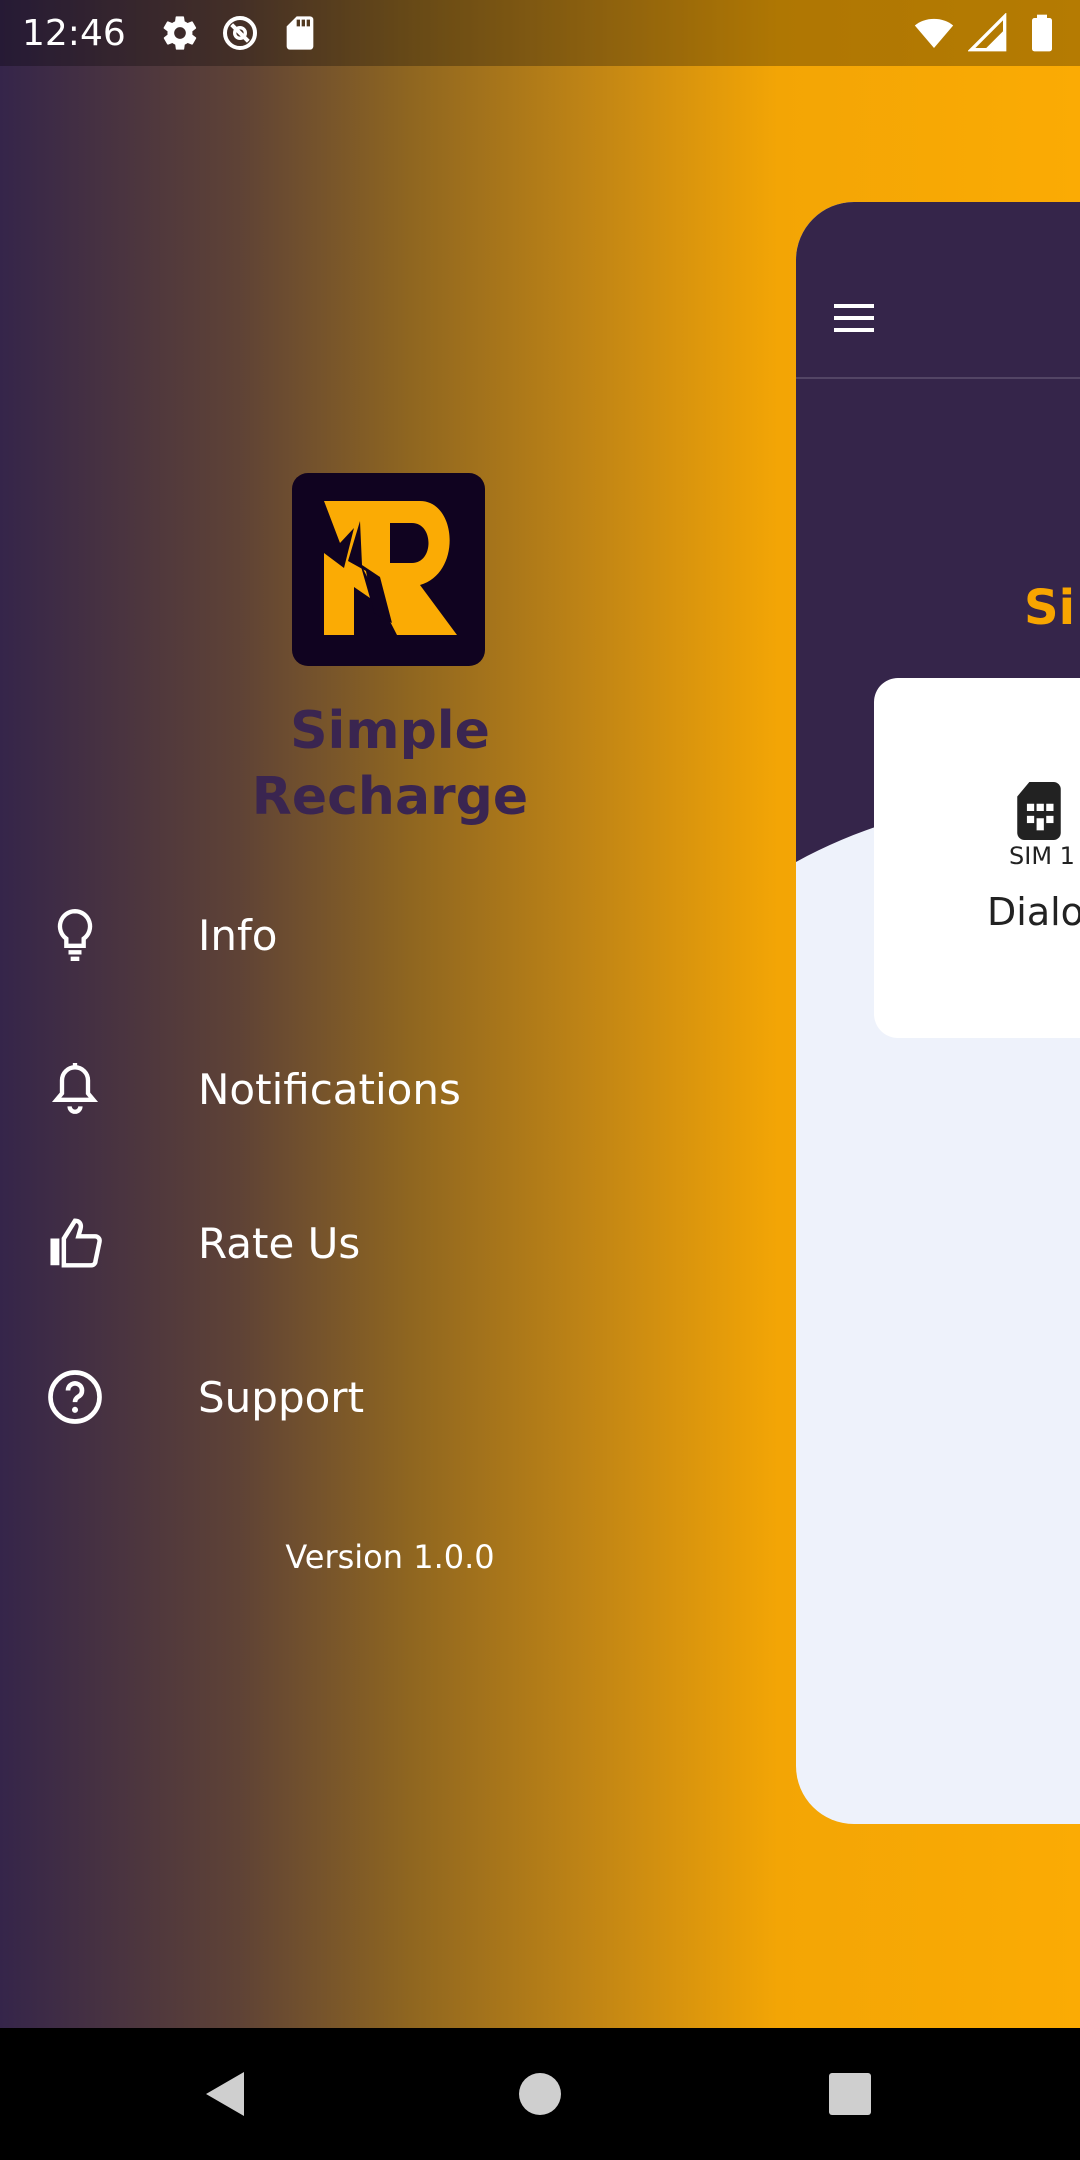  Describe the element at coordinates (1042, 33) in the screenshot. I see `battery-icon` at that location.